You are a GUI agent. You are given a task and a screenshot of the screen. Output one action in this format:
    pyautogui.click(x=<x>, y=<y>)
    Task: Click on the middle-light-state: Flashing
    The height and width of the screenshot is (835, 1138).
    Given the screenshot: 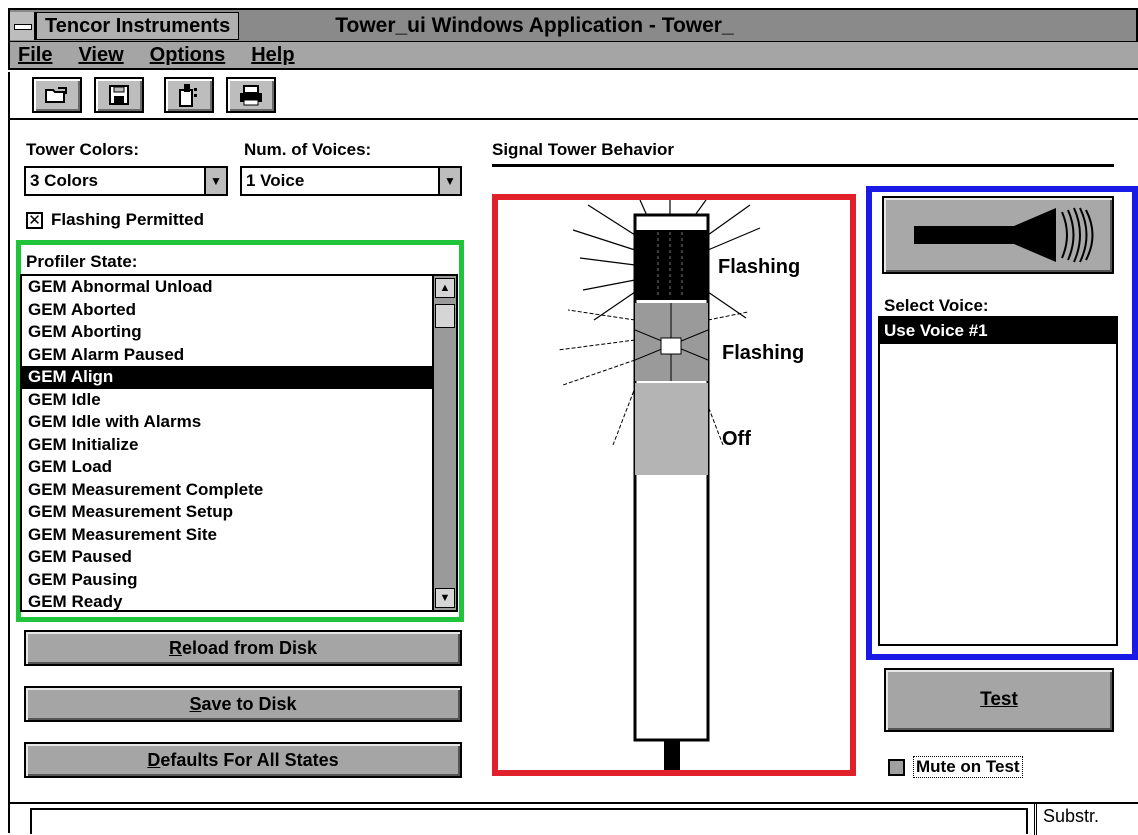 What is the action you would take?
    pyautogui.click(x=763, y=353)
    